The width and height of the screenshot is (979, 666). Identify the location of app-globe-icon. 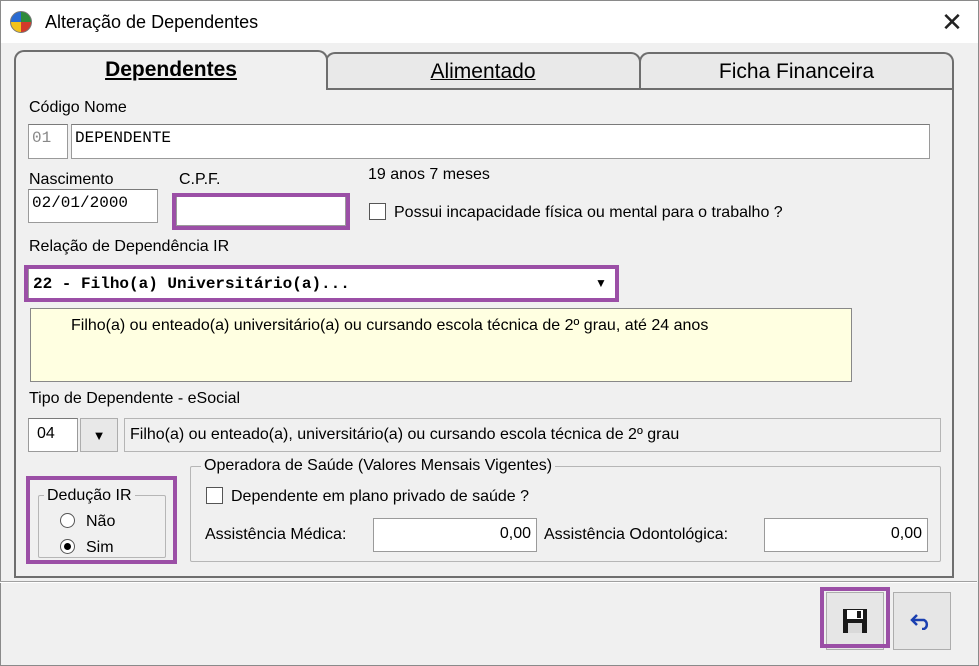
(21, 22).